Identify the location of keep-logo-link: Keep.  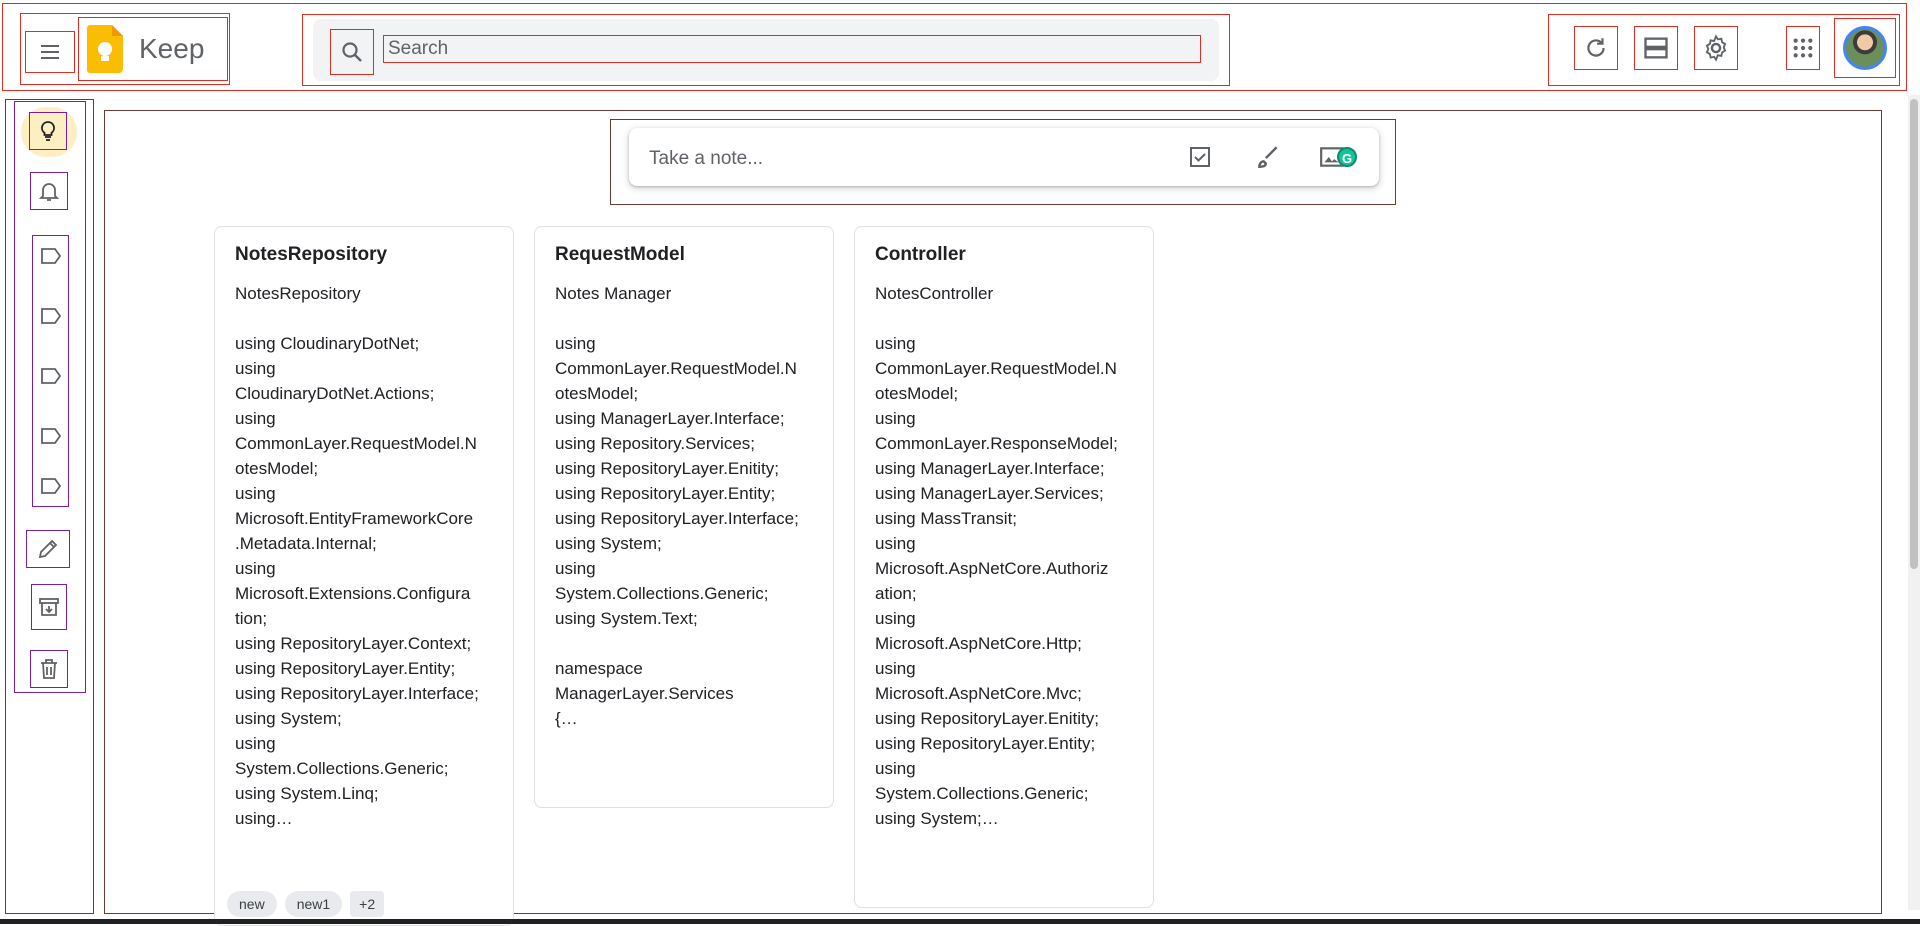
(153, 49).